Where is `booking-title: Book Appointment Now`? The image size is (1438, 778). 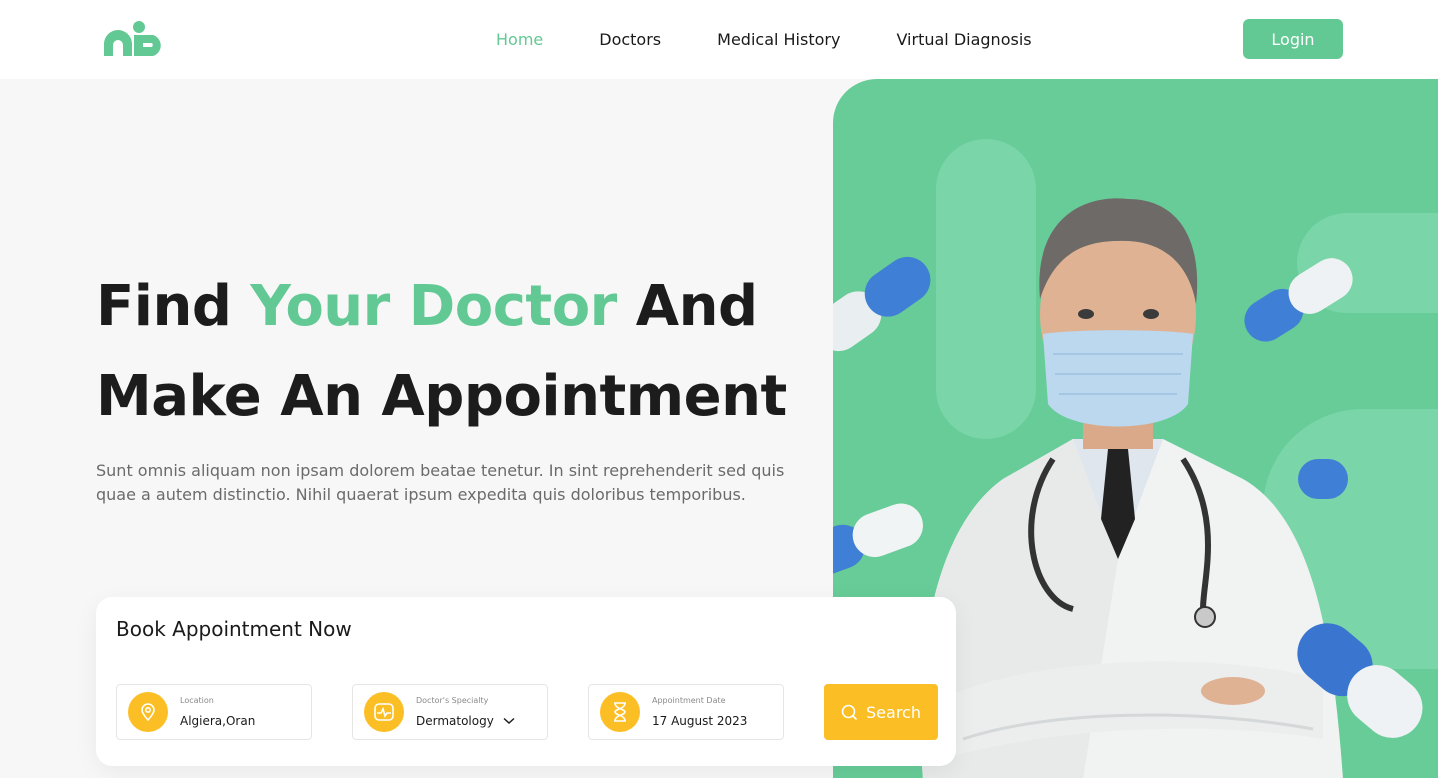
booking-title: Book Appointment Now is located at coordinates (234, 629).